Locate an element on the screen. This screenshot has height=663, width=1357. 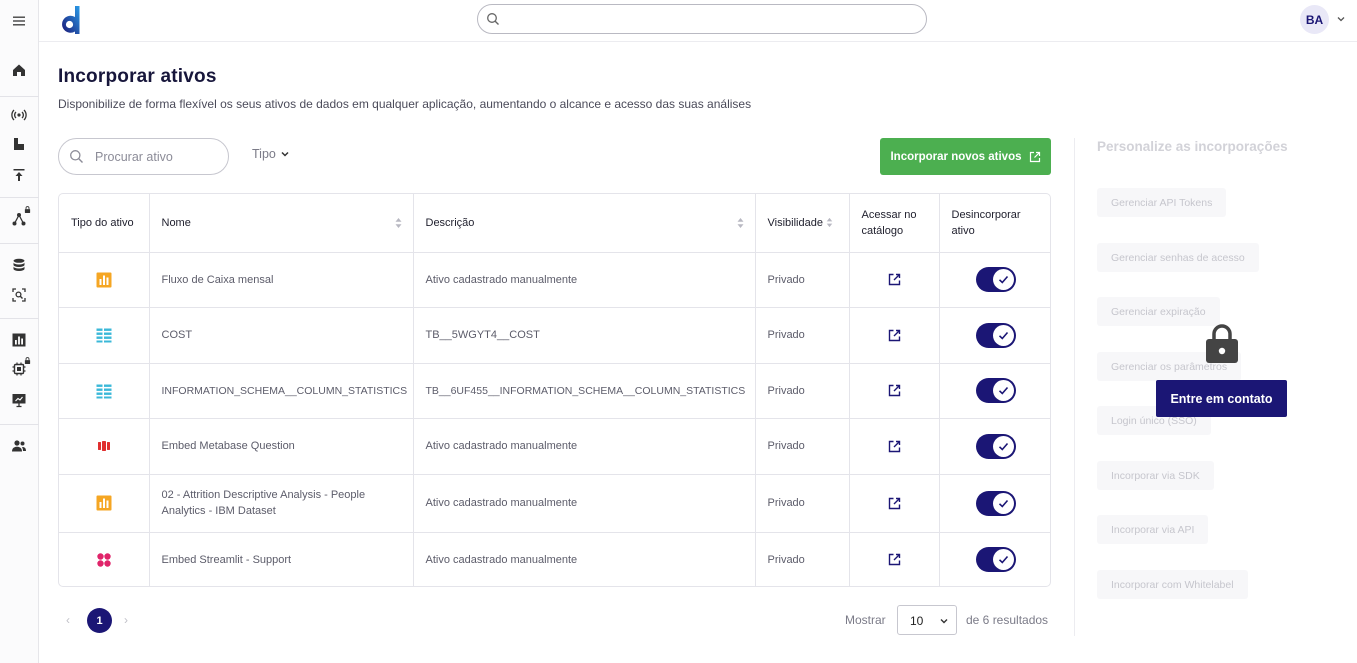
manage-access-passwords-button: Gerenciar senhas de acesso is located at coordinates (1178, 257).